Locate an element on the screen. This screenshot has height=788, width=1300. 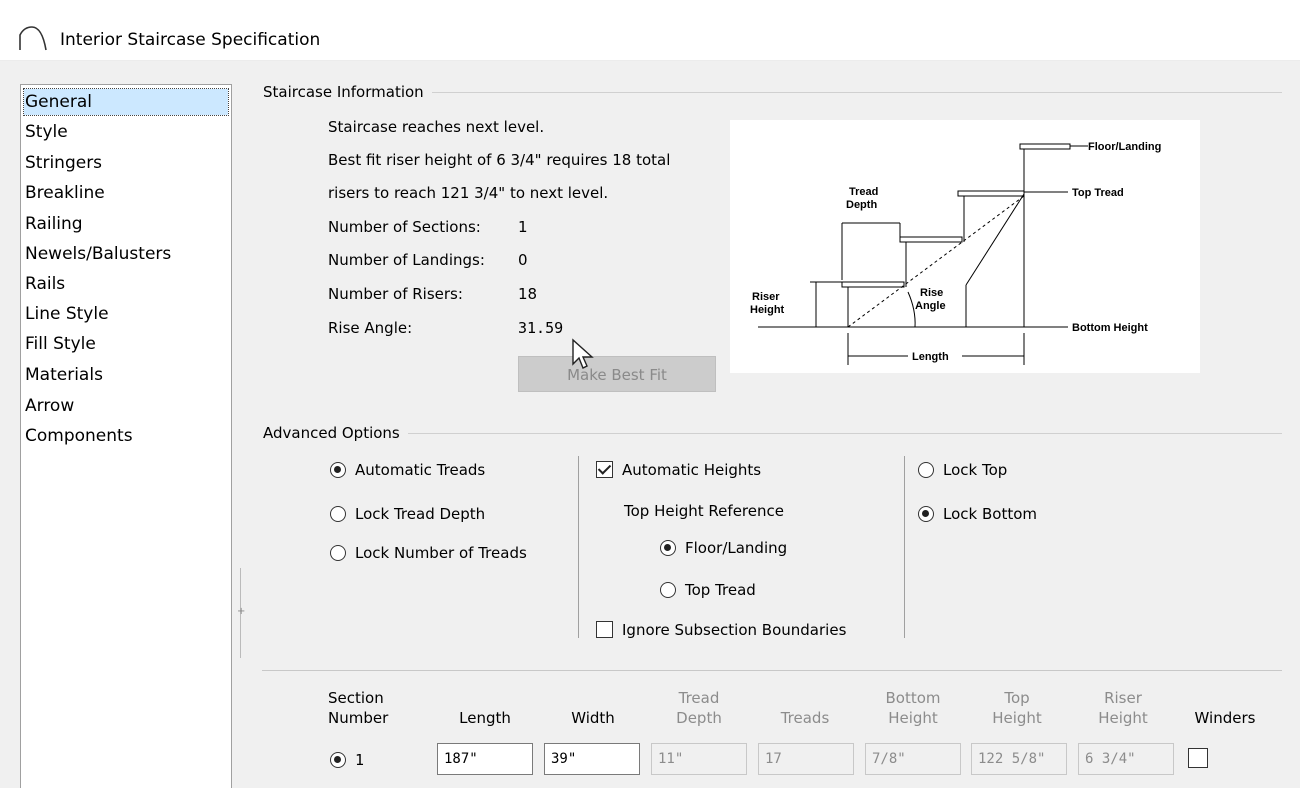
floor-landing-radio: Floor/Landing is located at coordinates (723, 548).